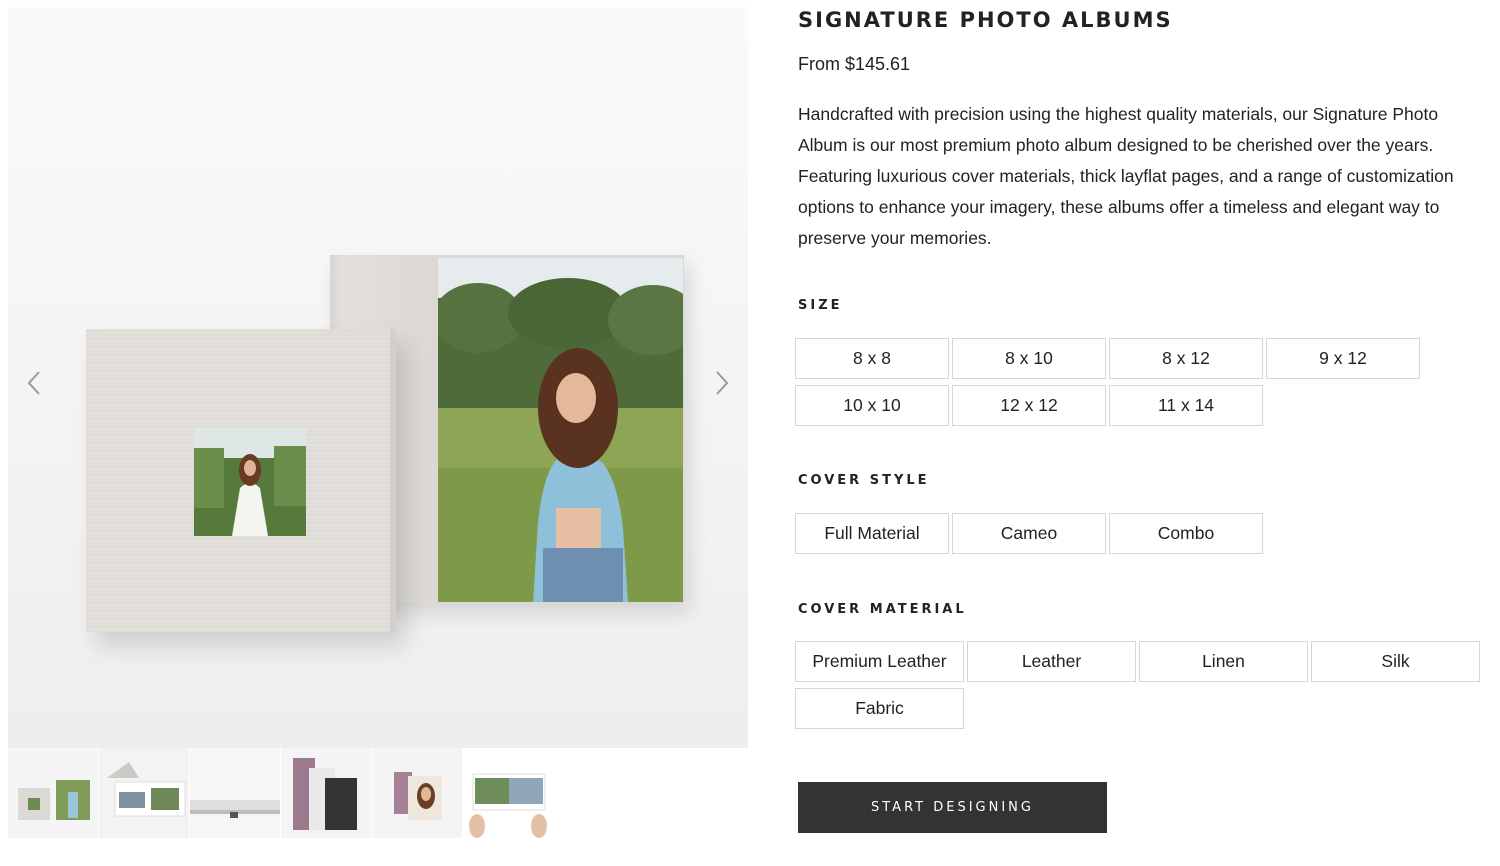 This screenshot has width=1500, height=866. Describe the element at coordinates (872, 405) in the screenshot. I see `size-option-10x10: 10 x 10` at that location.